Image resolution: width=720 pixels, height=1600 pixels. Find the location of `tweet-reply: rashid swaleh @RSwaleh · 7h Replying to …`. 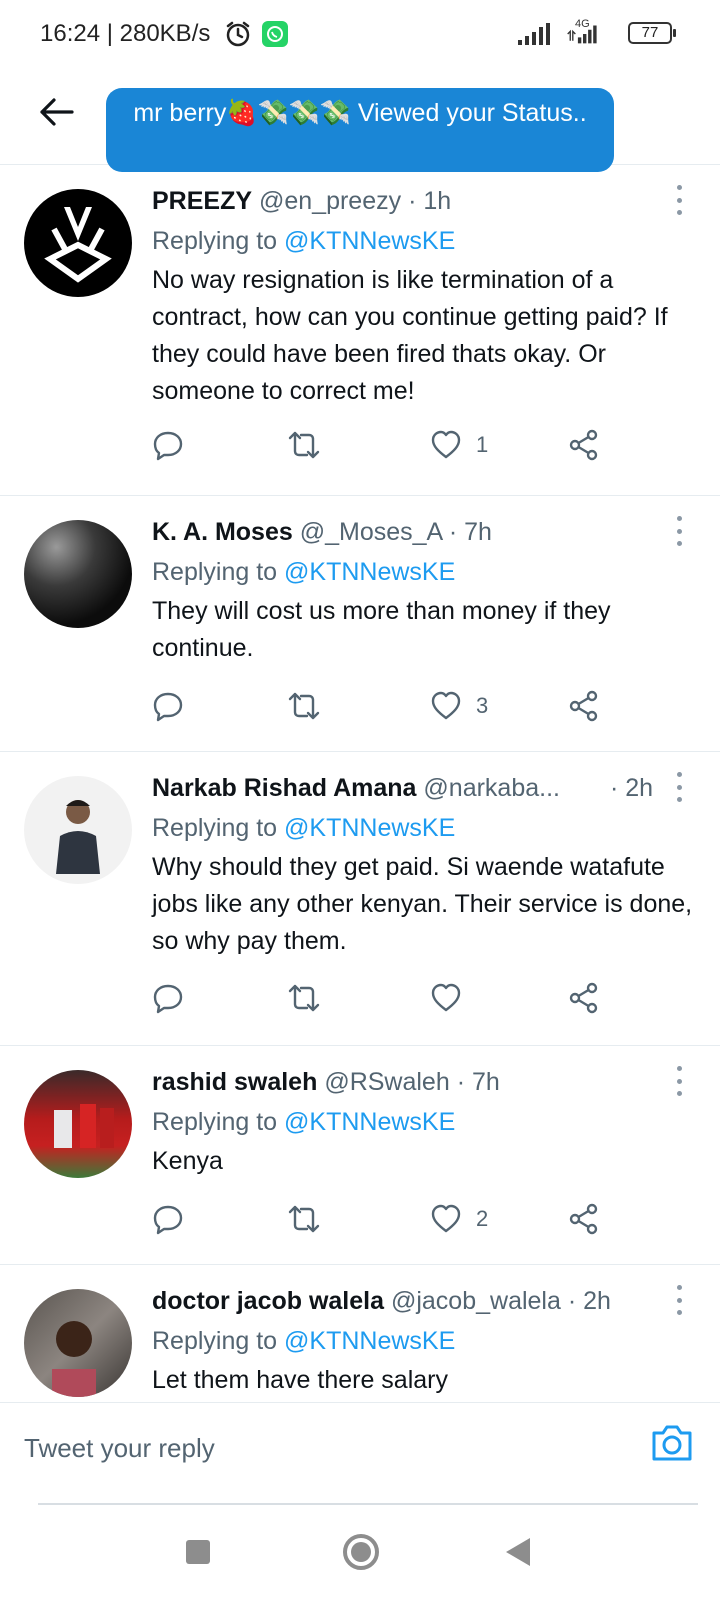

tweet-reply: rashid swaleh @RSwaleh · 7h Replying to … is located at coordinates (360, 1155).